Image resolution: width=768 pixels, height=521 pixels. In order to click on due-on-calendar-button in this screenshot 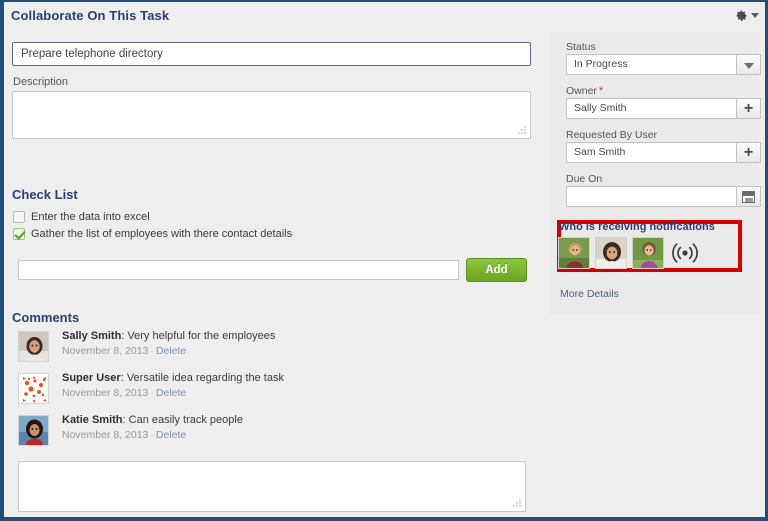, I will do `click(749, 196)`.